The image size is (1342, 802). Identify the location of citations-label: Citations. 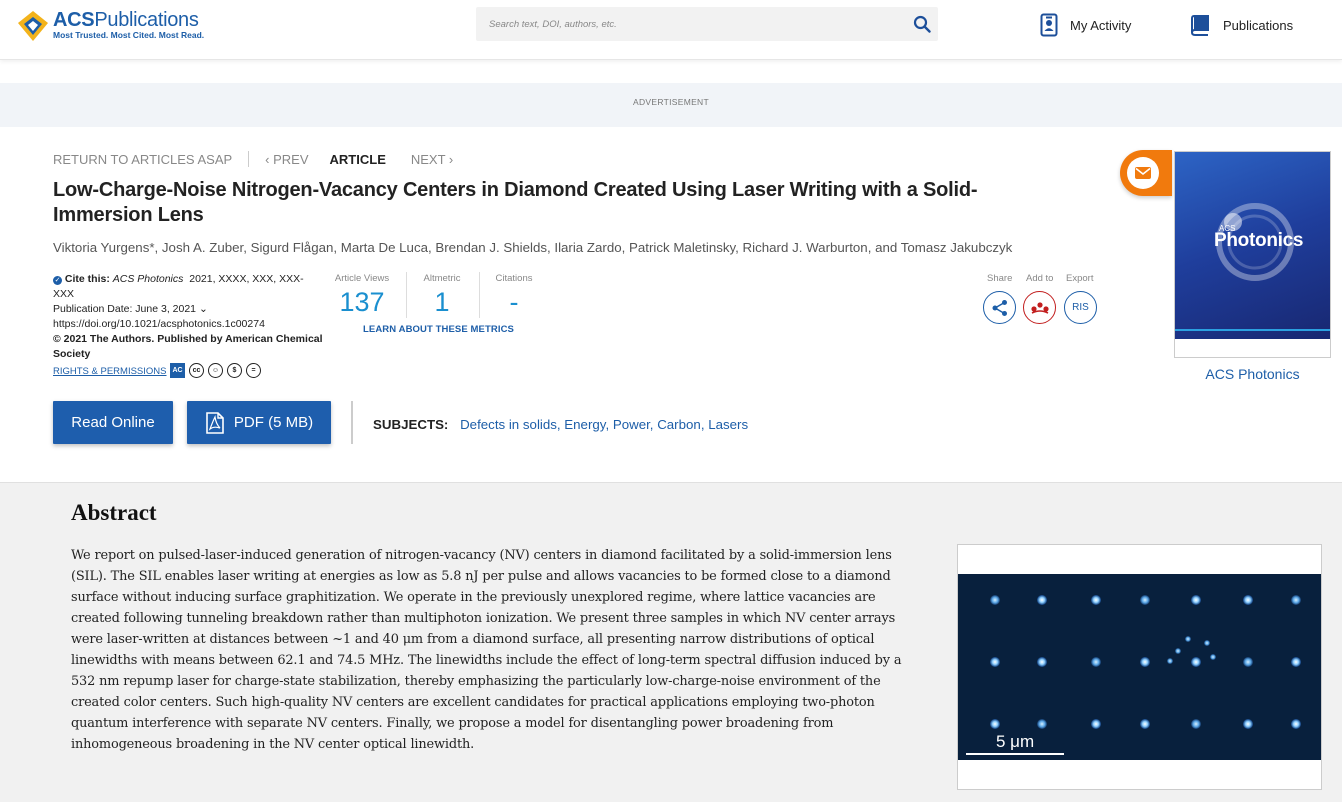
(514, 278).